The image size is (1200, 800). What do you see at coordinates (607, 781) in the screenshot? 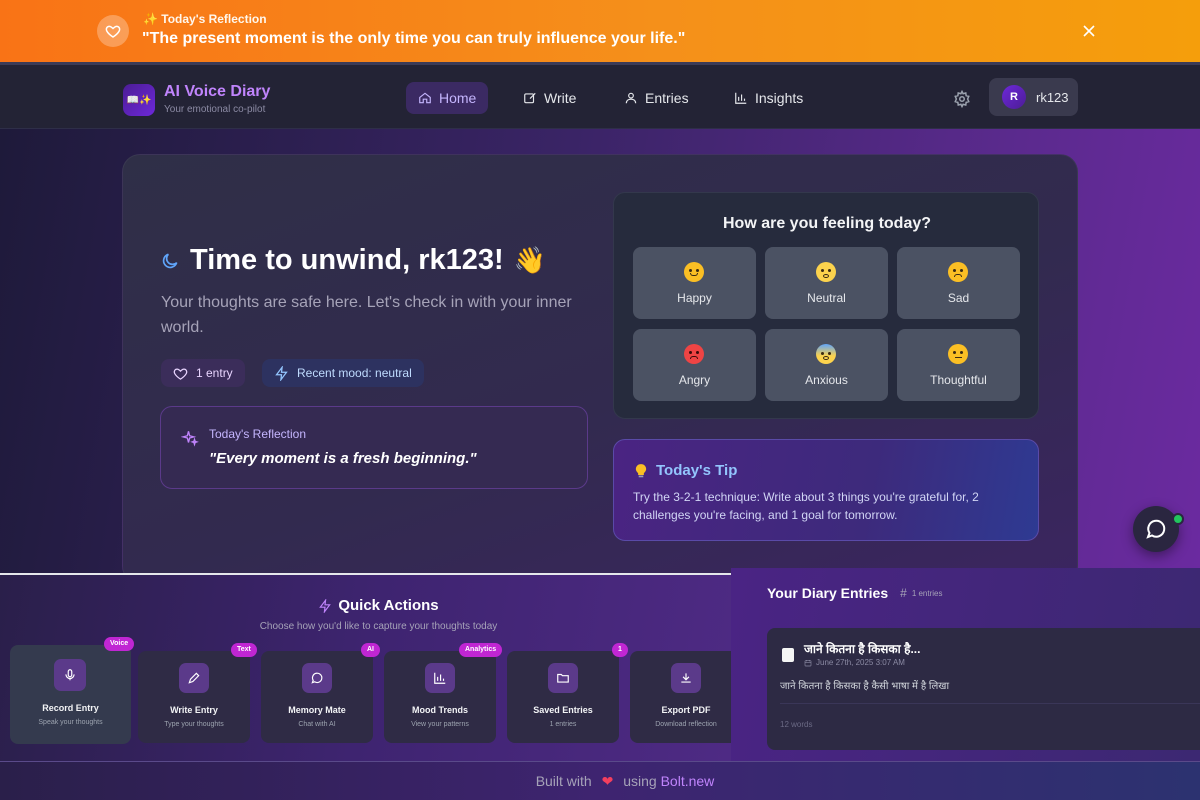
I see `heart-icon: ❤` at bounding box center [607, 781].